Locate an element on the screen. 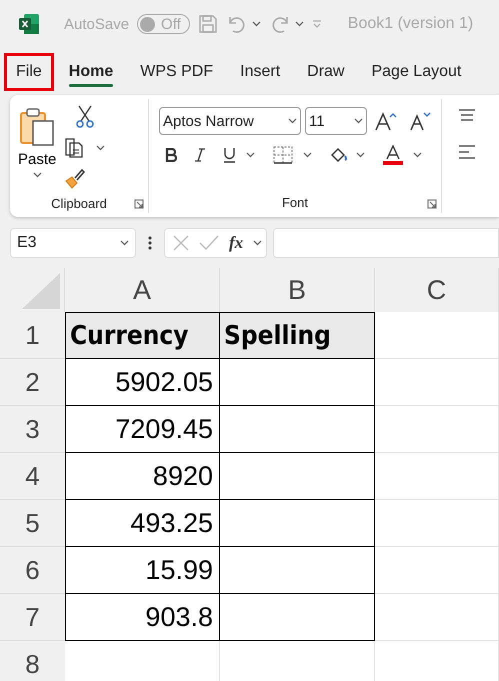 Image resolution: width=499 pixels, height=681 pixels. fill-color-icon is located at coordinates (347, 155).